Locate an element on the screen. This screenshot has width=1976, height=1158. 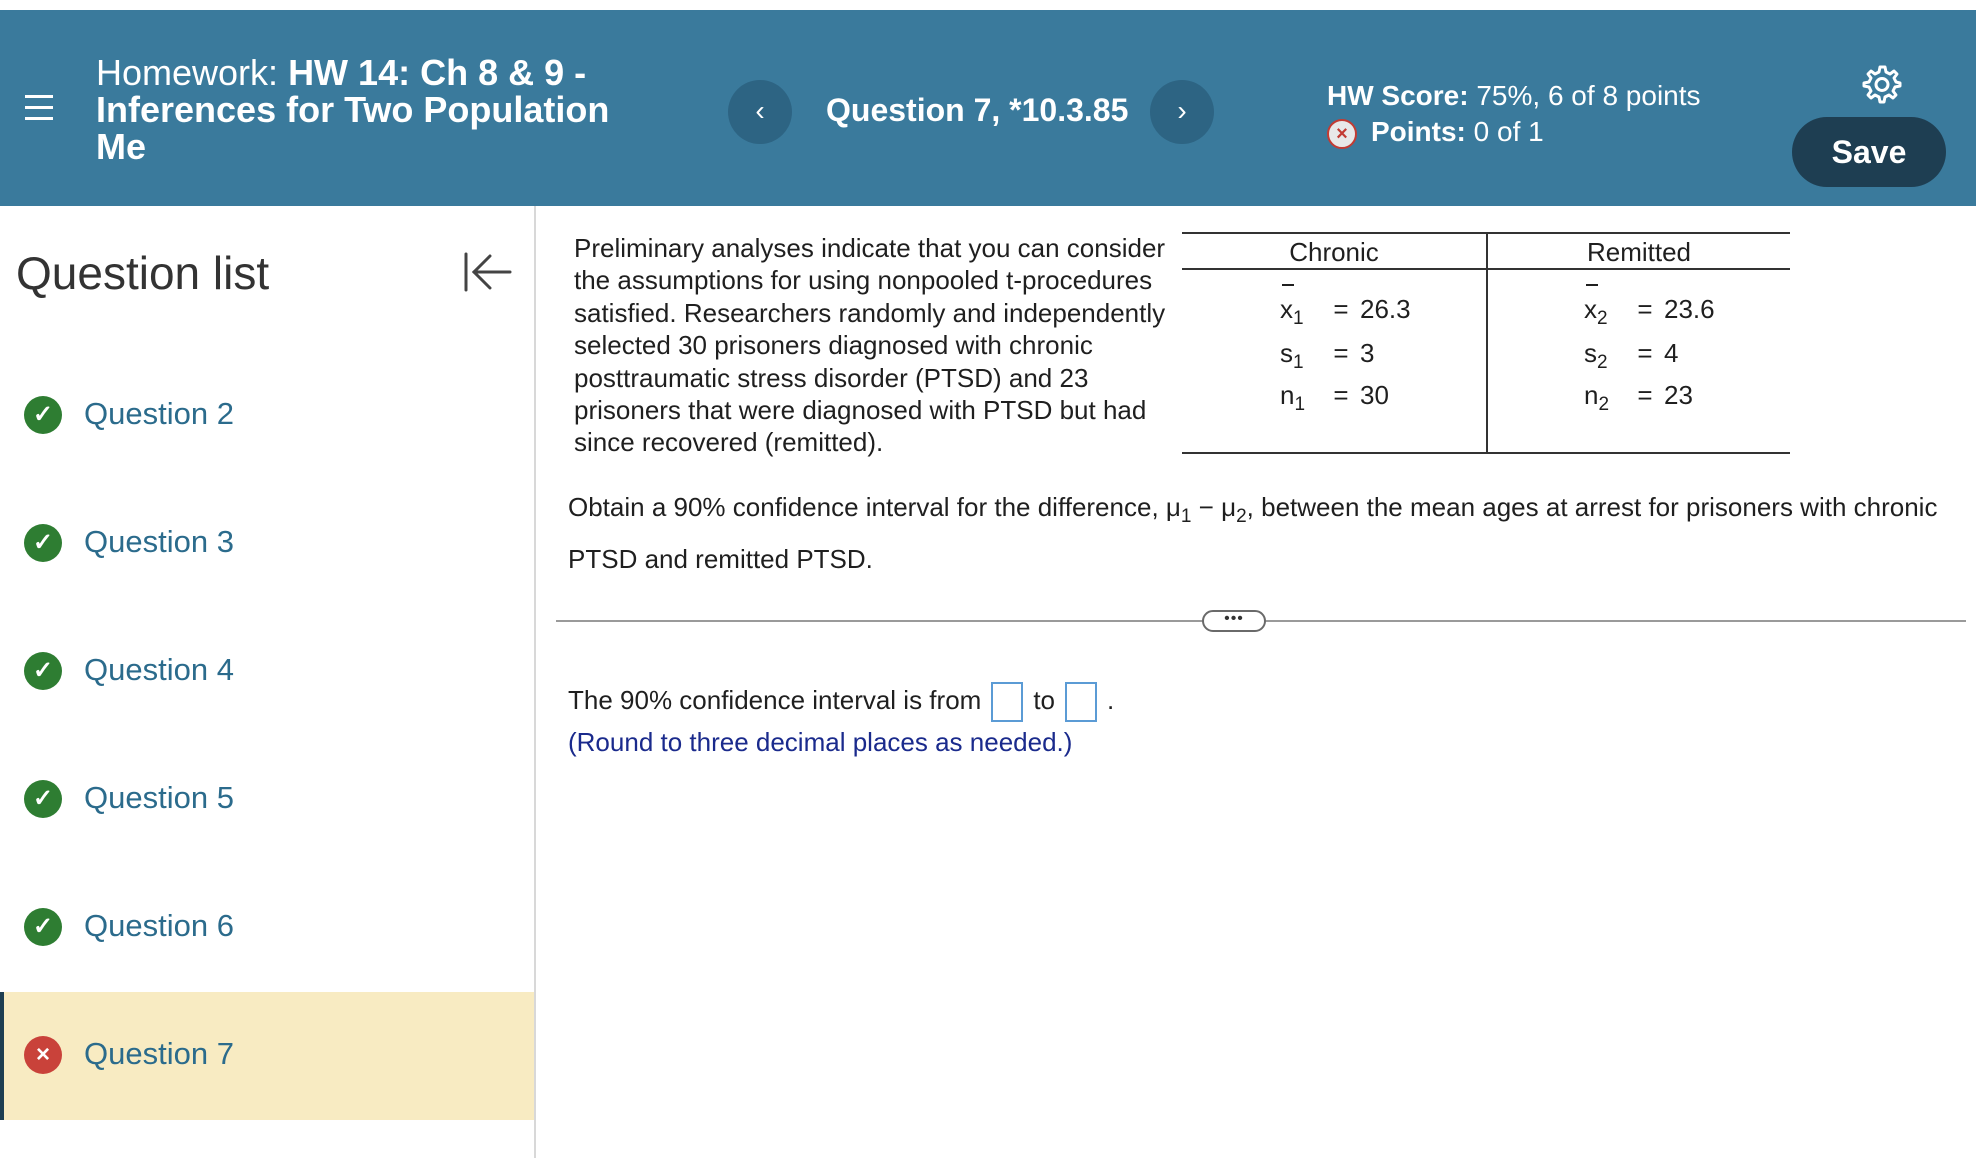
chevron-right-icon: › is located at coordinates (1182, 110).